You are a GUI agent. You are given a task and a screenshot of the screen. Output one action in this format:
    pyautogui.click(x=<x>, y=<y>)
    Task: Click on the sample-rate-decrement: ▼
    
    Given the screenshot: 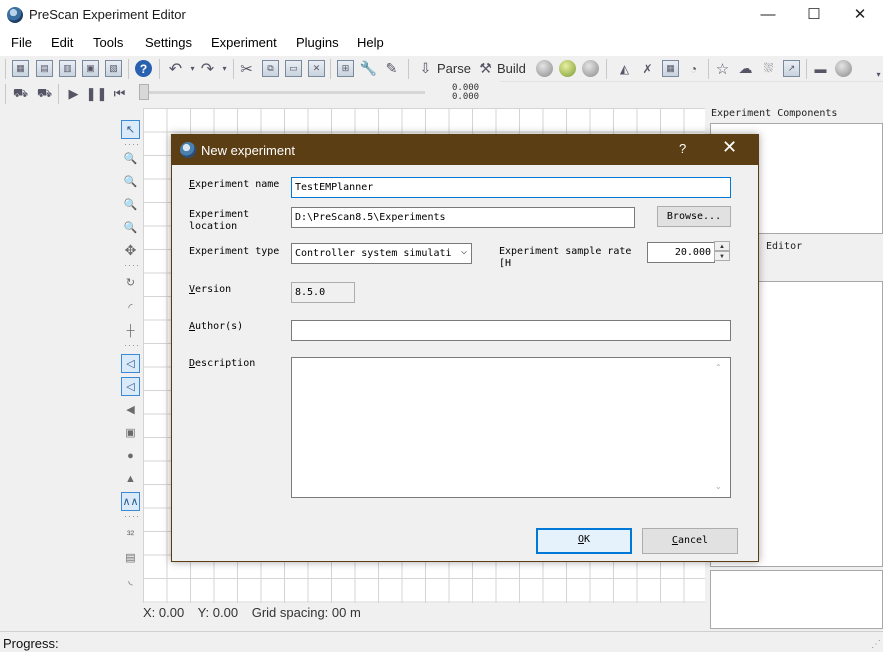 What is the action you would take?
    pyautogui.click(x=722, y=256)
    